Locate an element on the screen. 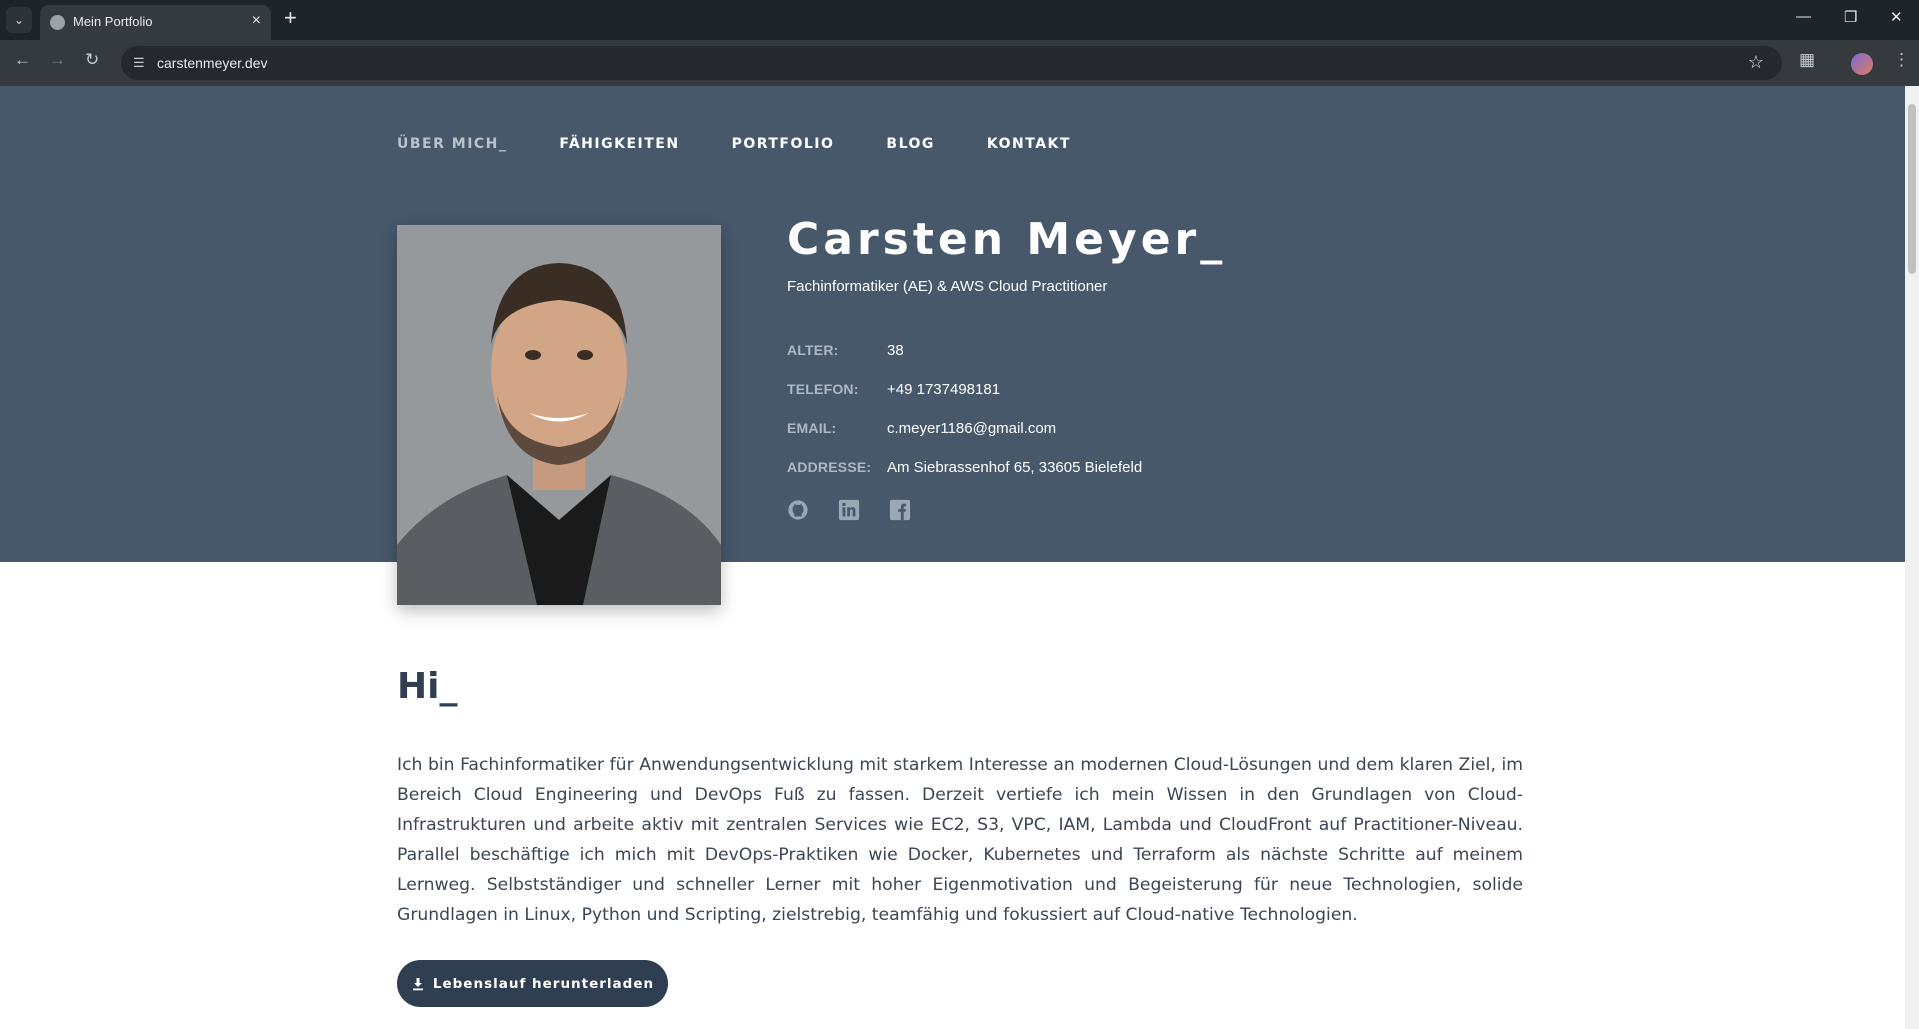  menu-icon: ⋮ is located at coordinates (1901, 60).